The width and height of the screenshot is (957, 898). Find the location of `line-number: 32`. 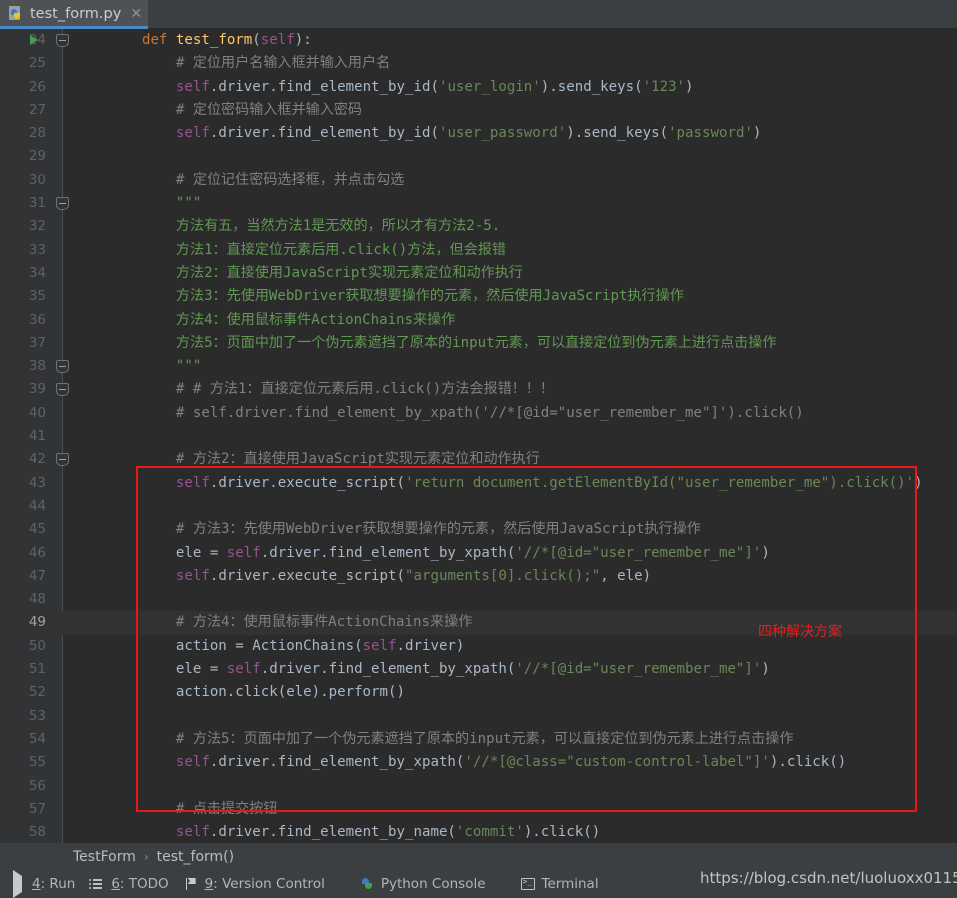

line-number: 32 is located at coordinates (37, 226).